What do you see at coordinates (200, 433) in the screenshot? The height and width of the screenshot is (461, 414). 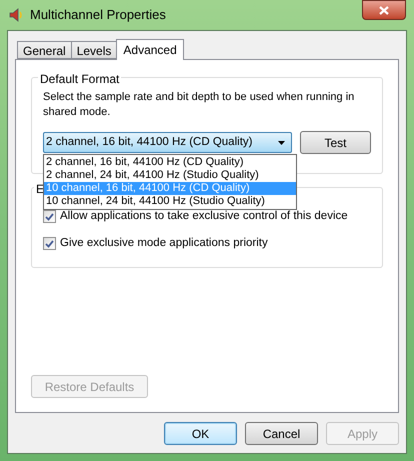 I see `dialog-button: OK` at bounding box center [200, 433].